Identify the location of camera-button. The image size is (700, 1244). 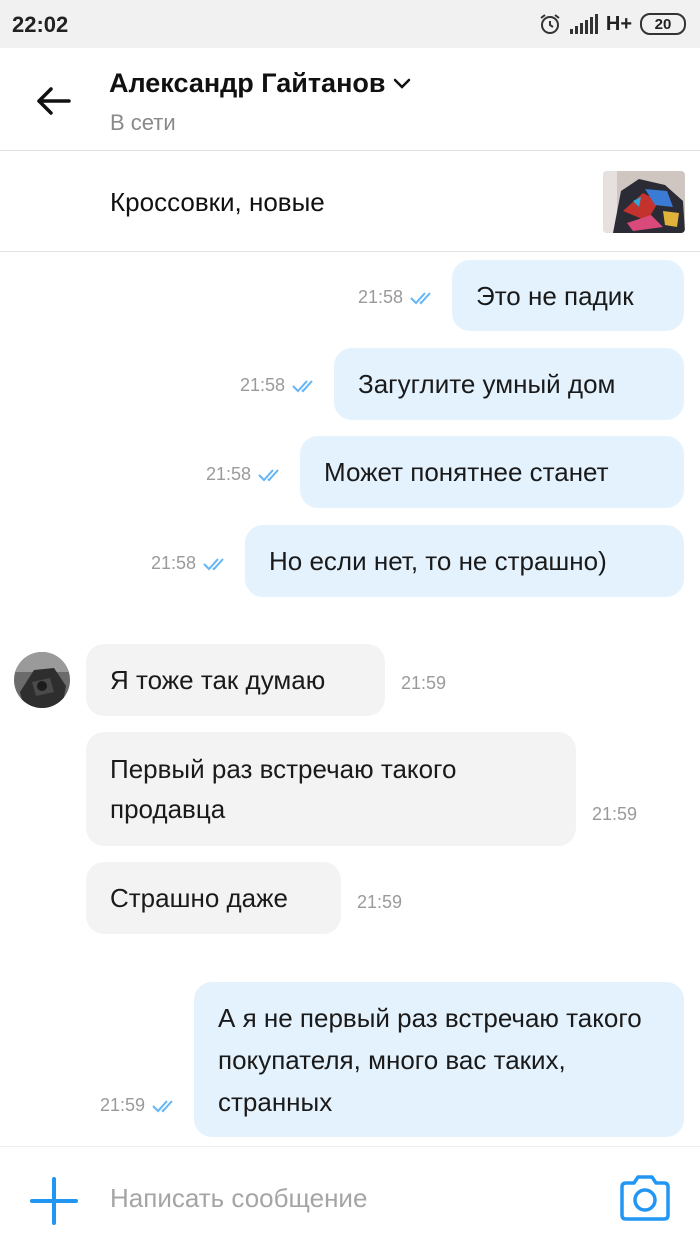
(645, 1198).